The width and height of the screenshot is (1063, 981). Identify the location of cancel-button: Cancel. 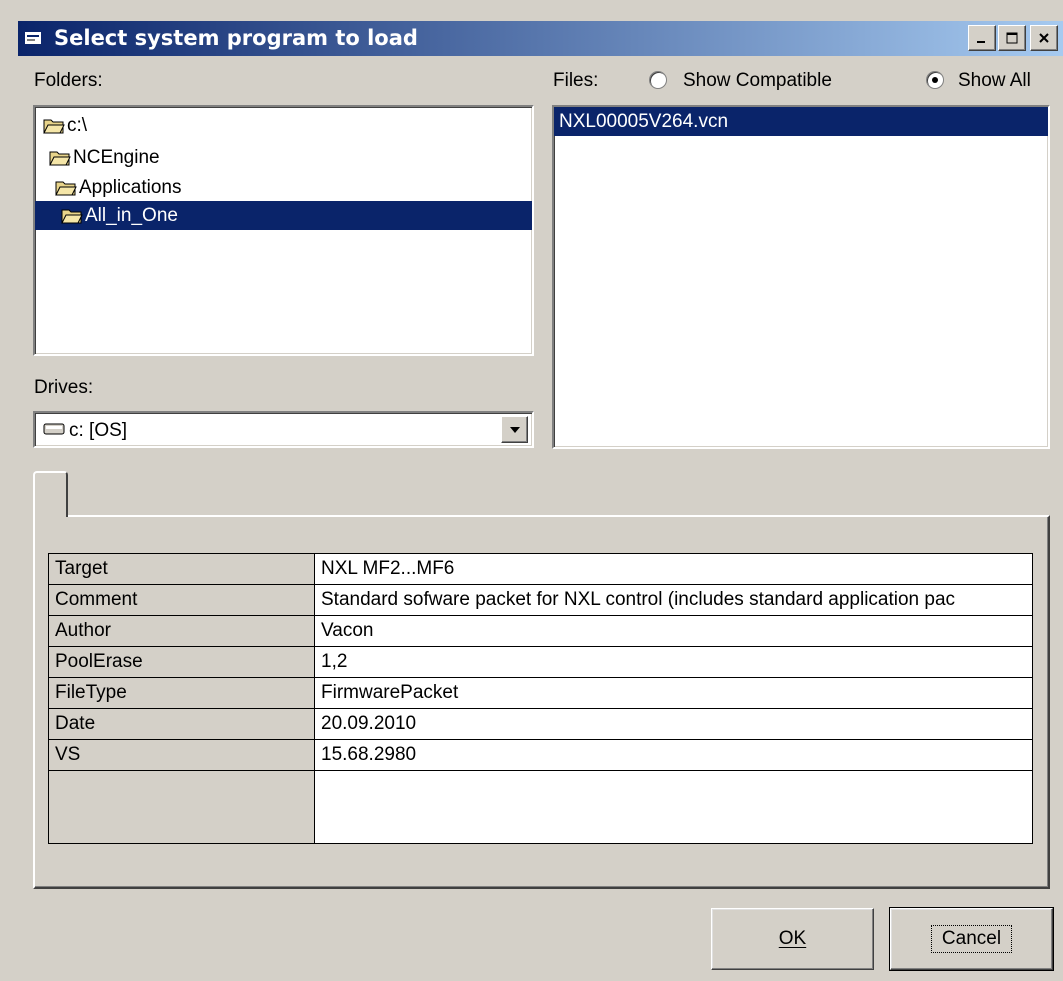
(971, 939).